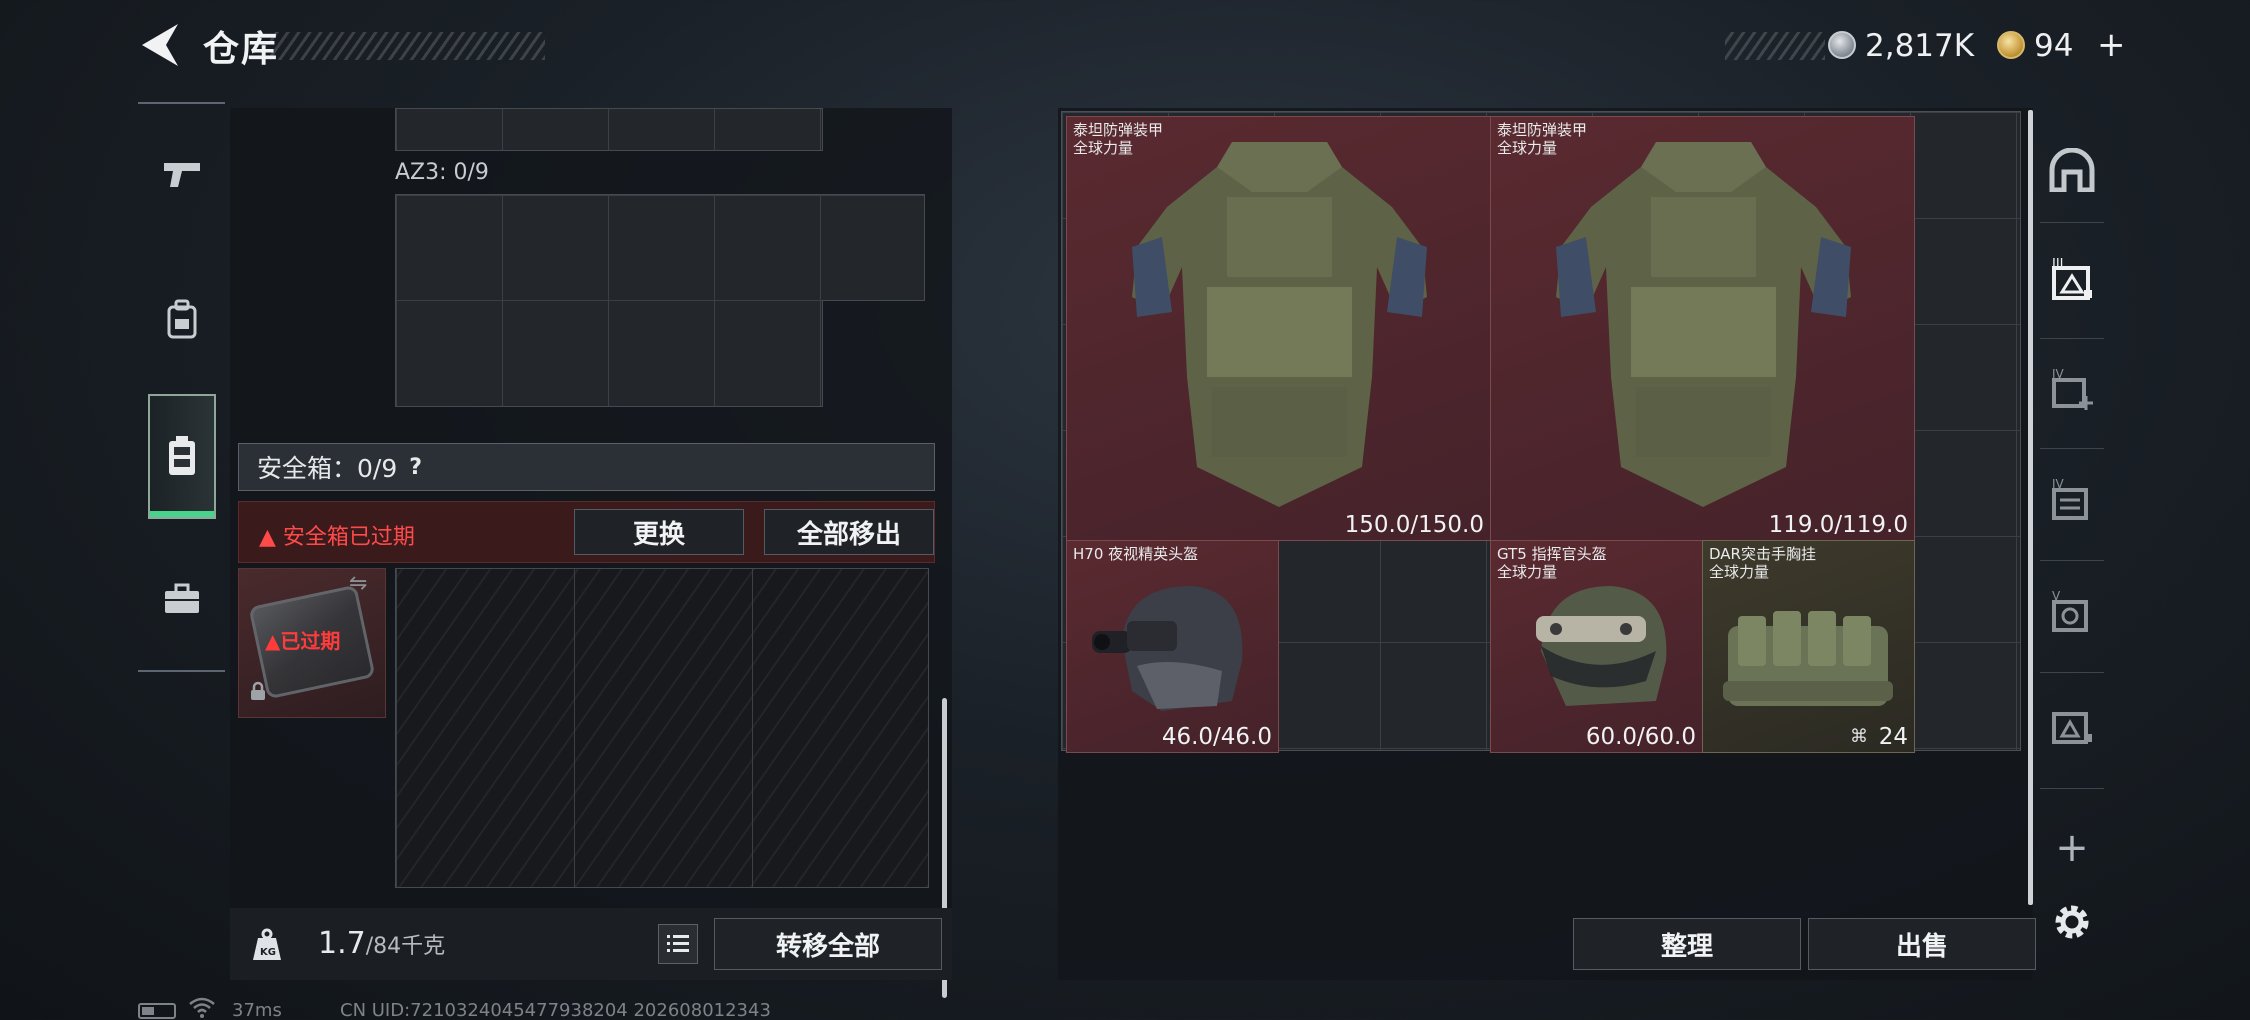  Describe the element at coordinates (1859, 736) in the screenshot. I see `stack-count-icon: ⌘` at that location.